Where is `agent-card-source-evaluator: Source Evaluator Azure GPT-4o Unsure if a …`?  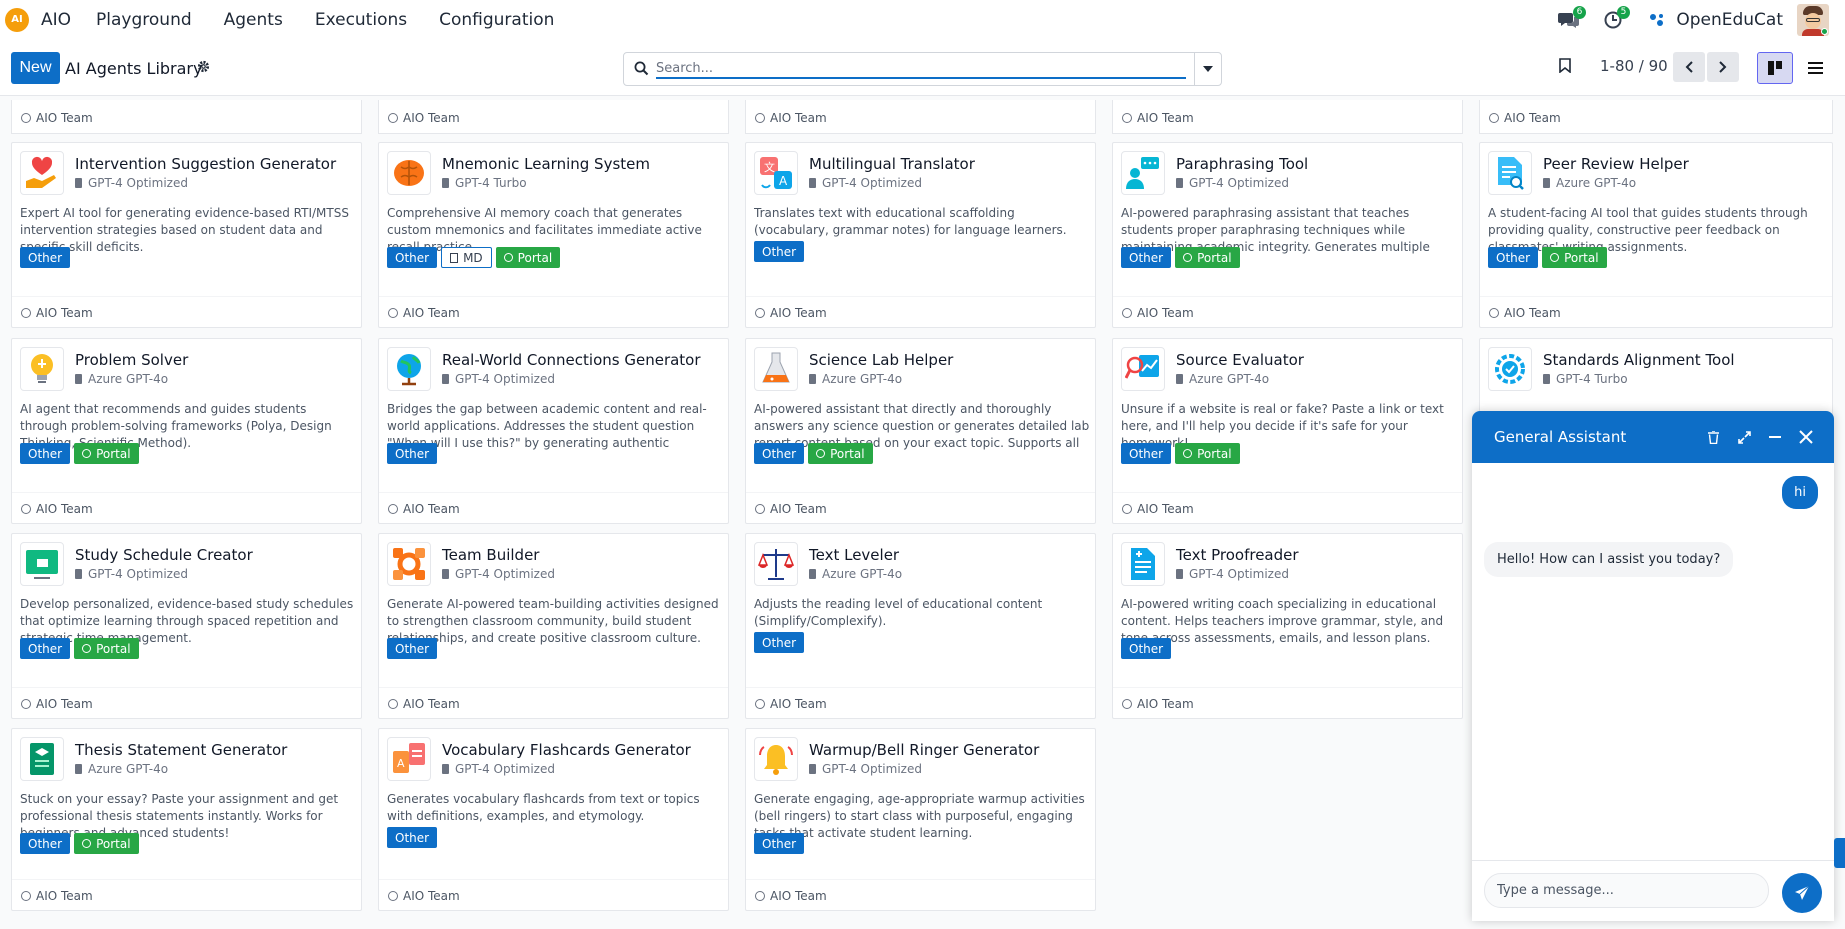
agent-card-source-evaluator: Source Evaluator Azure GPT-4o Unsure if a … is located at coordinates (1287, 431).